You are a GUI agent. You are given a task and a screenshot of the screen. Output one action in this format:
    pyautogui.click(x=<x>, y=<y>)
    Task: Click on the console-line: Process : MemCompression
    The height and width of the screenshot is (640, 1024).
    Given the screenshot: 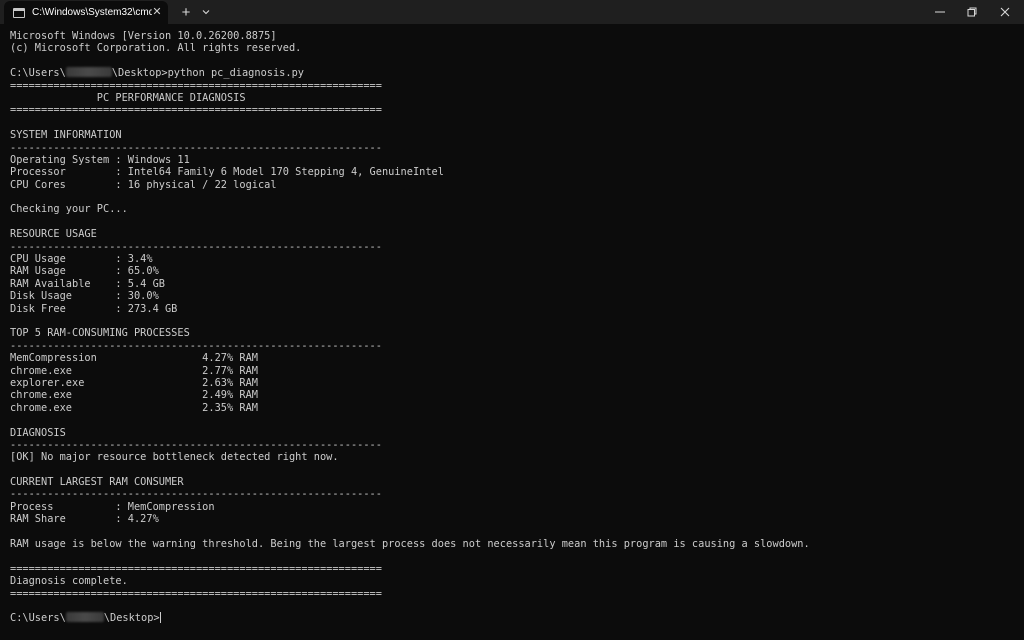 What is the action you would take?
    pyautogui.click(x=112, y=506)
    